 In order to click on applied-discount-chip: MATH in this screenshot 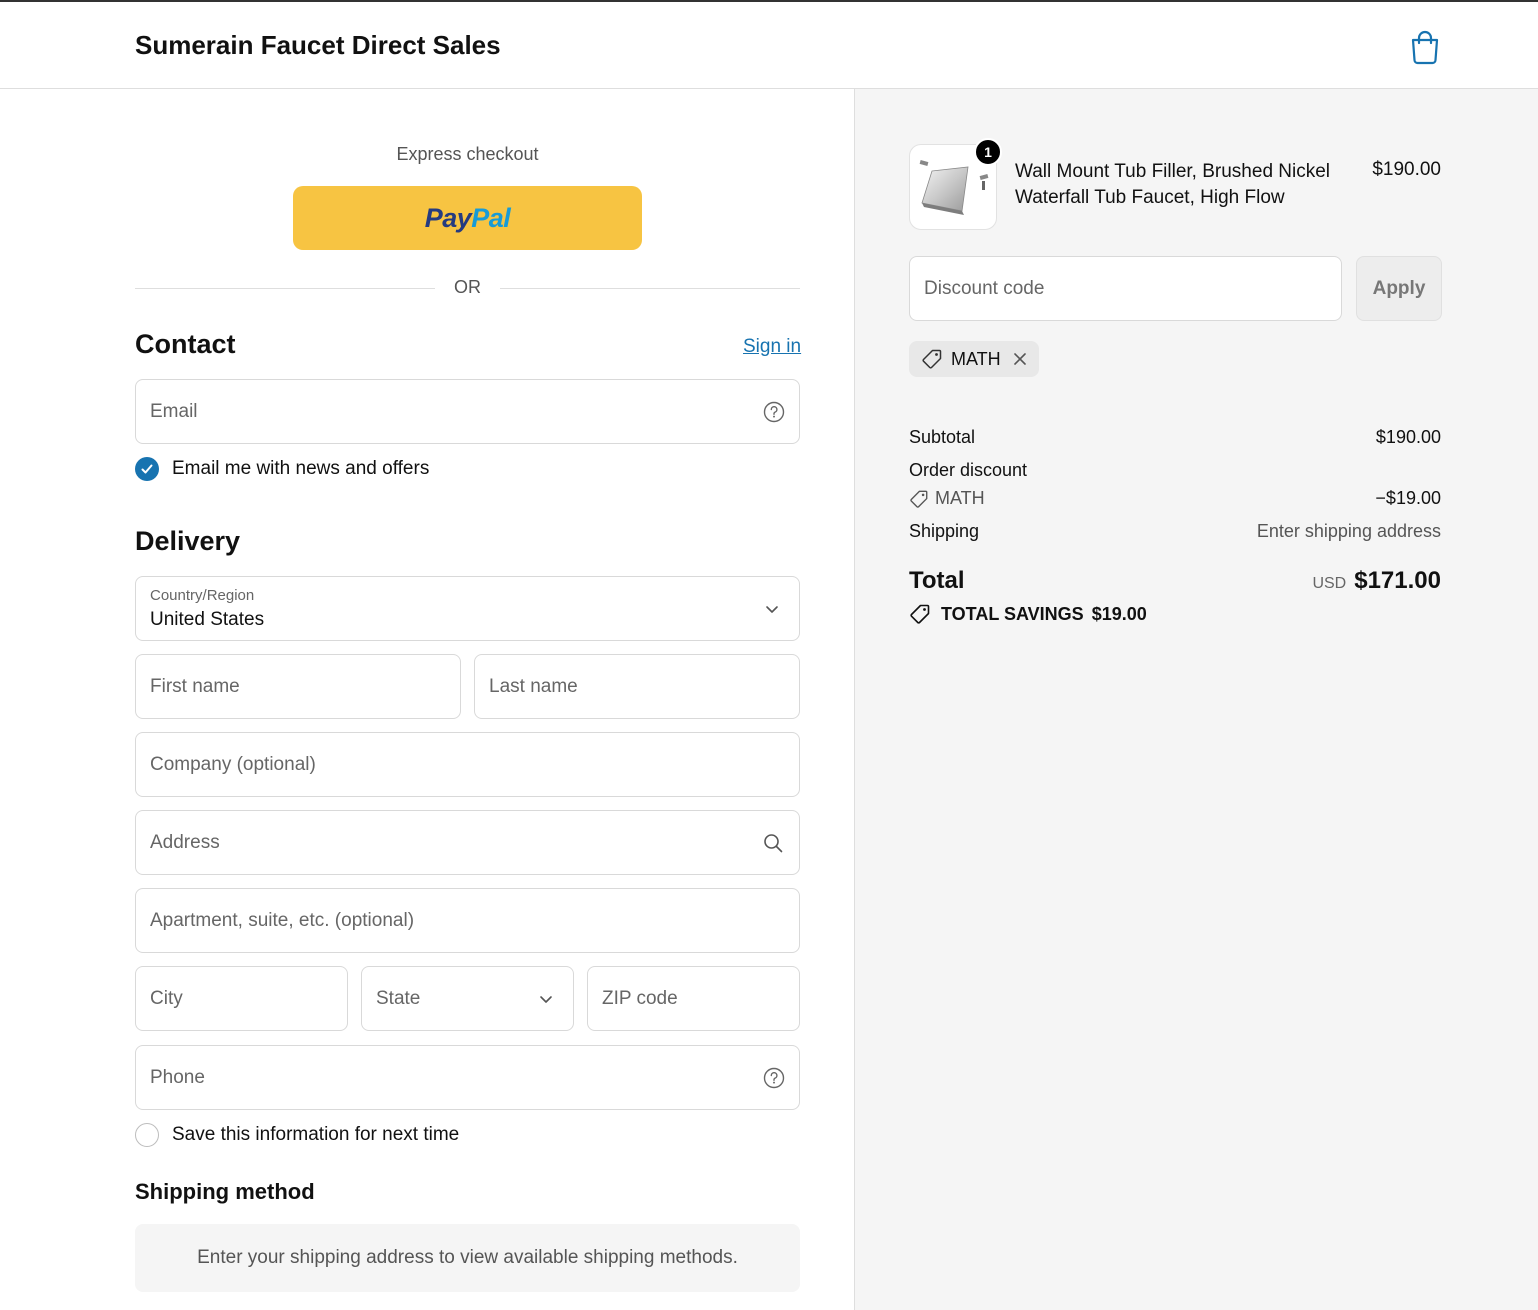, I will do `click(974, 359)`.